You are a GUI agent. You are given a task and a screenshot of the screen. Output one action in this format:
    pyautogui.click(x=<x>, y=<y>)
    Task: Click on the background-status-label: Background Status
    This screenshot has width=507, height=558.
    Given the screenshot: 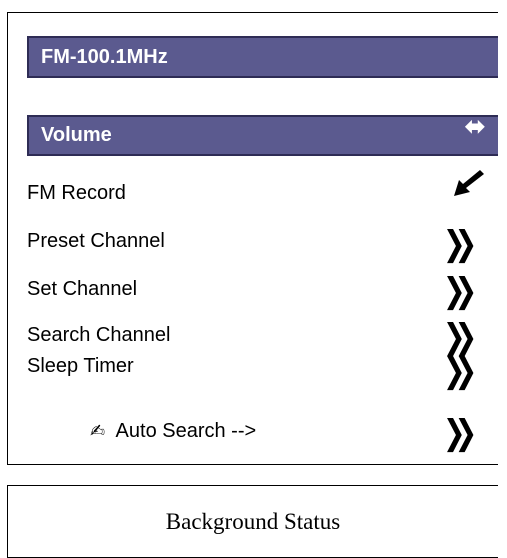 What is the action you would take?
    pyautogui.click(x=253, y=521)
    